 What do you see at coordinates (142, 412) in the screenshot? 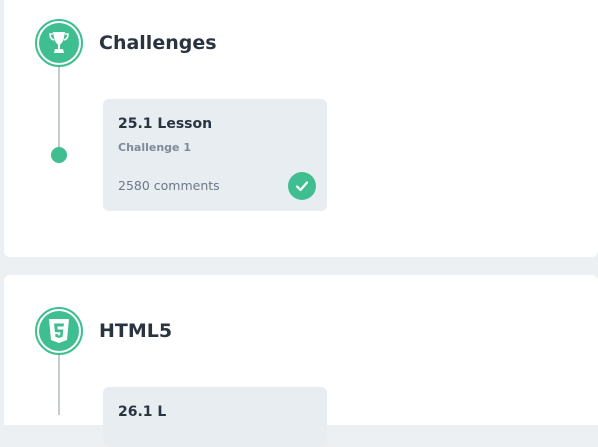
I see `lesson-title: 26.1 L` at bounding box center [142, 412].